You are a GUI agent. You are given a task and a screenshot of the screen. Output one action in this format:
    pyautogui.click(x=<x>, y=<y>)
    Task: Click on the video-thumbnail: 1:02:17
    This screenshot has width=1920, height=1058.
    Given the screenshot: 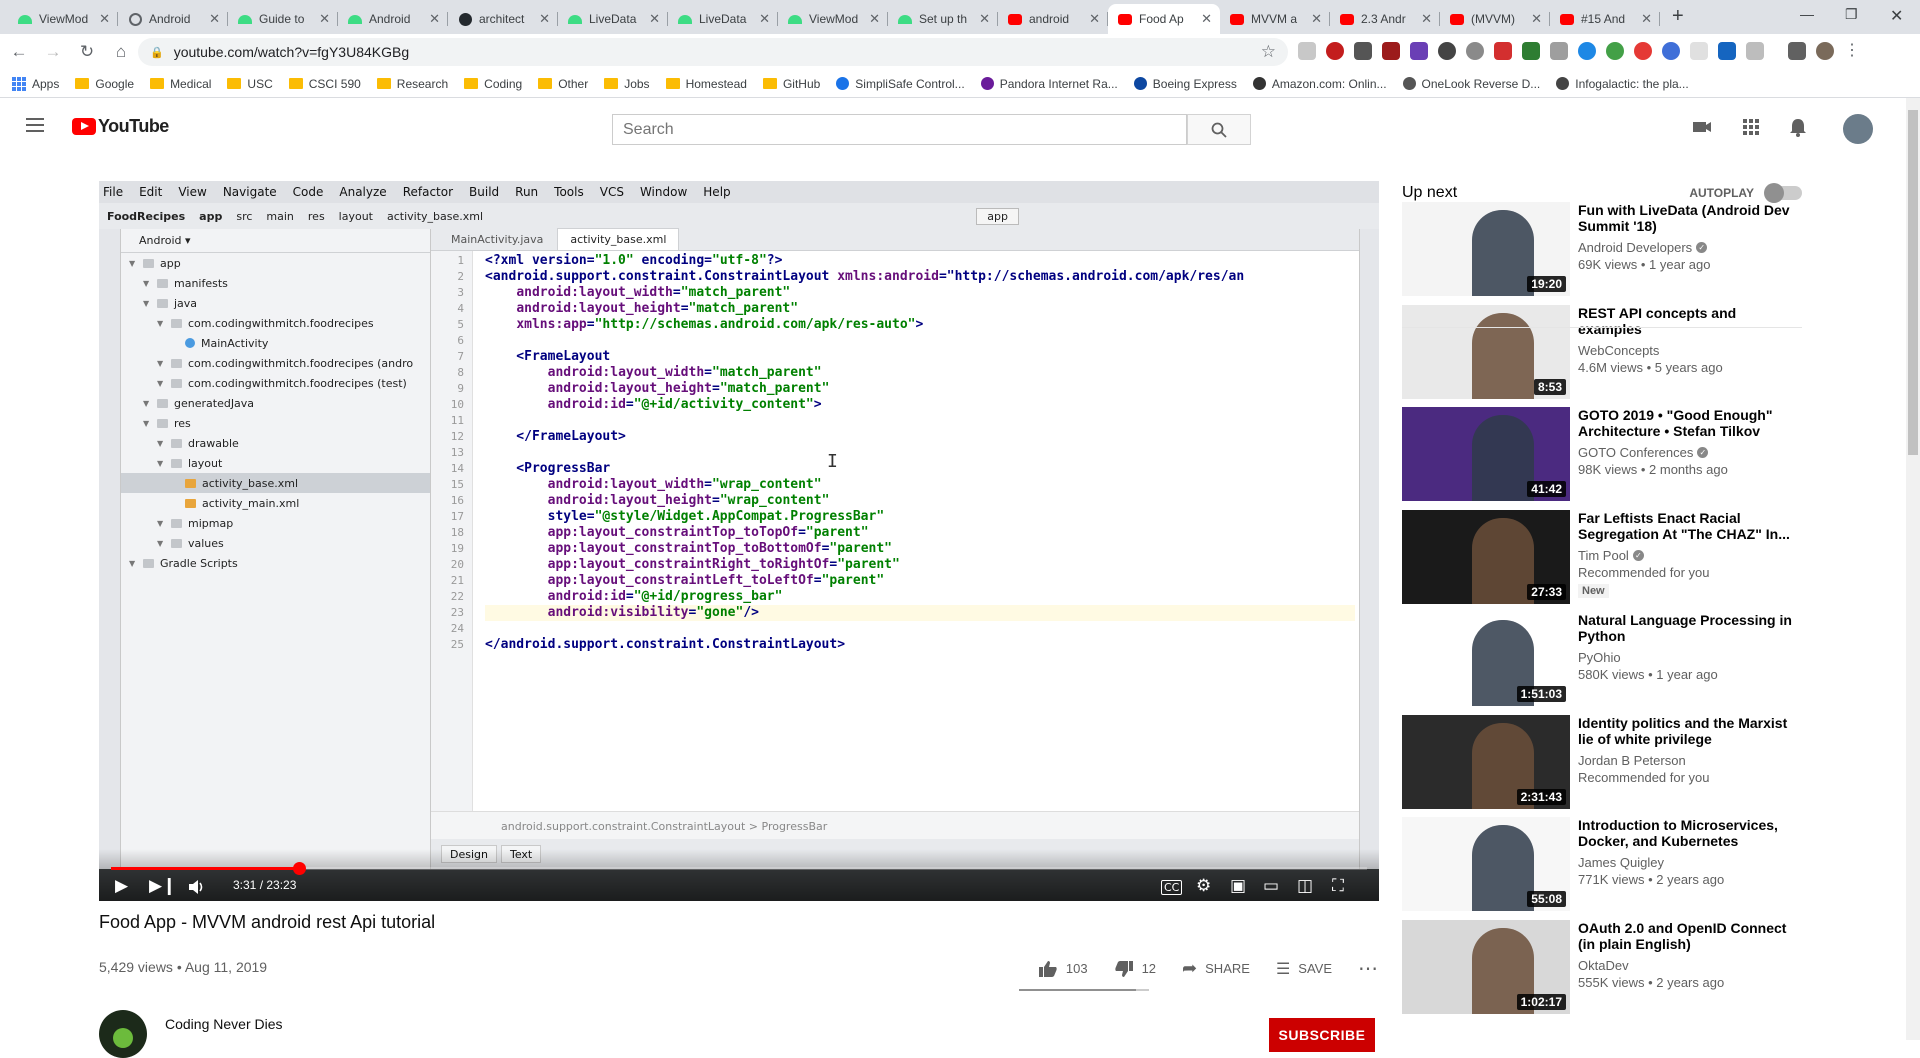 What is the action you would take?
    pyautogui.click(x=1486, y=966)
    